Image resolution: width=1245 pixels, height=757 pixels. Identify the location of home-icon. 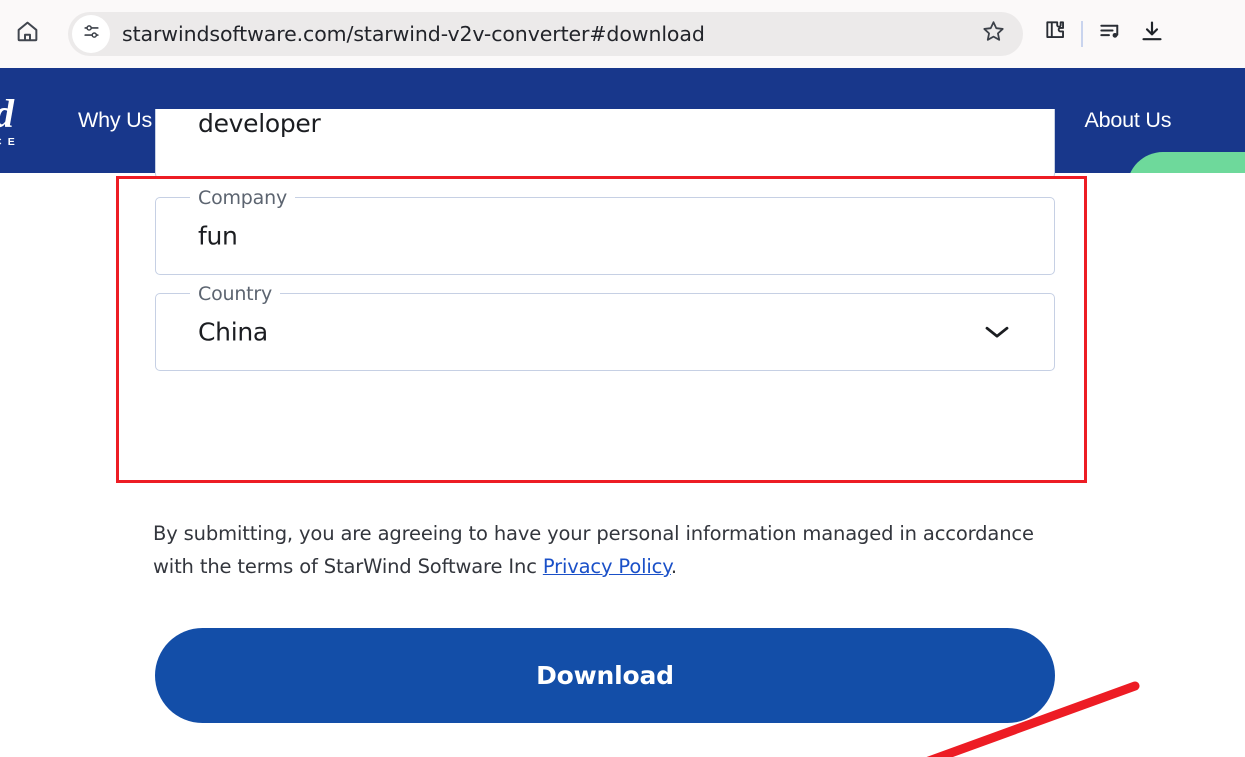
(27, 34).